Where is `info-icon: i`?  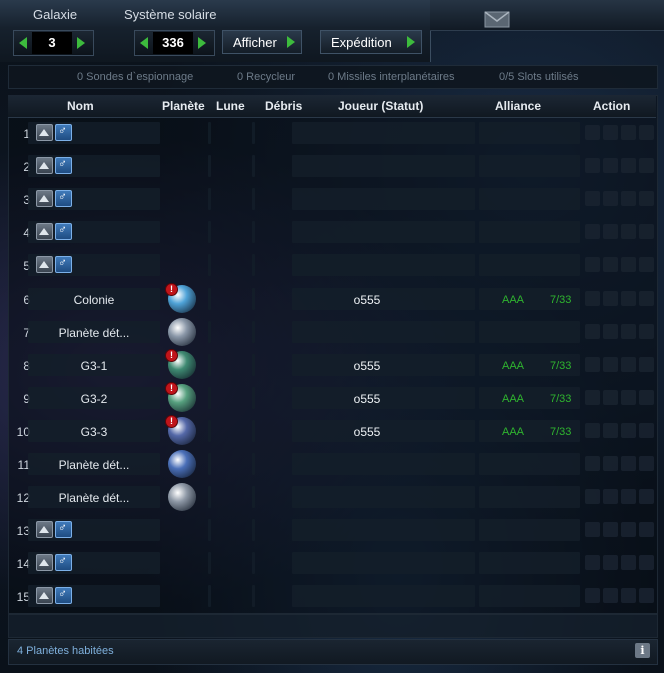
info-icon: i is located at coordinates (642, 650).